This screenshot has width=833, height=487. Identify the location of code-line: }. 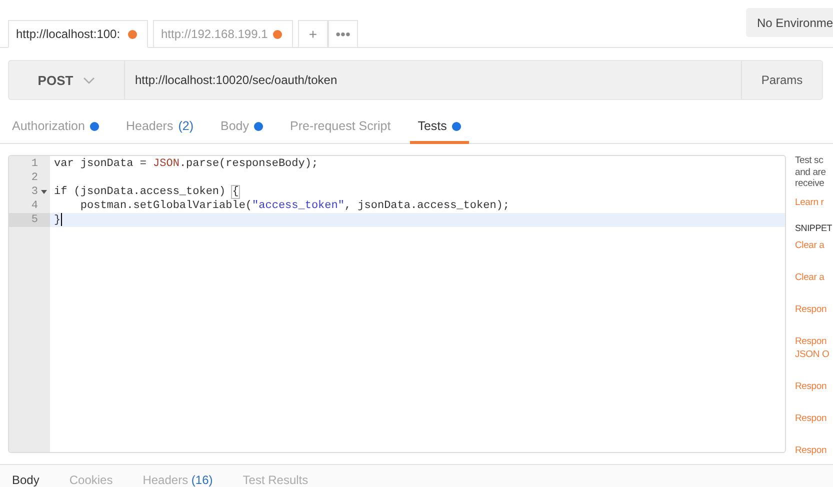
(58, 220).